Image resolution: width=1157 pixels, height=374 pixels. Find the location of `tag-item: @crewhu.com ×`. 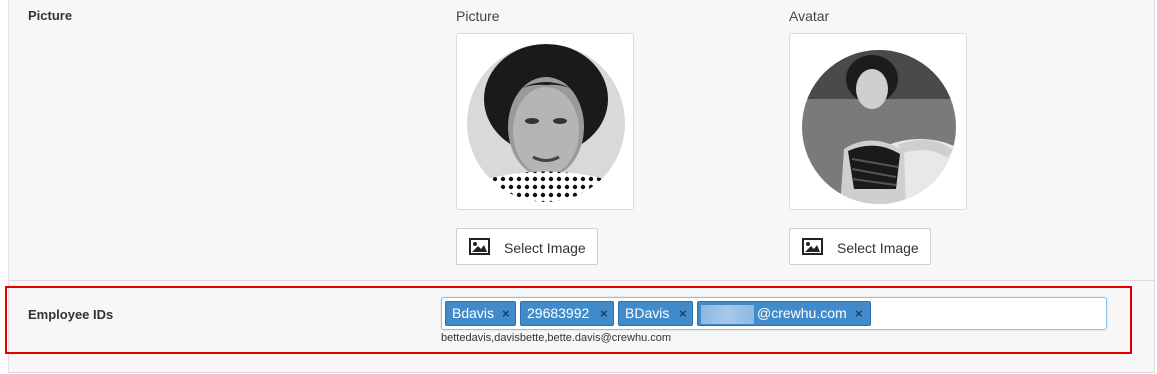

tag-item: @crewhu.com × is located at coordinates (784, 313).